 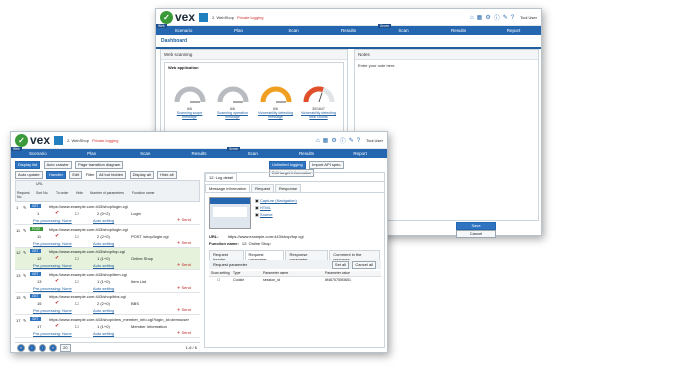 I want to click on next-page-icon: ›, so click(x=42, y=348).